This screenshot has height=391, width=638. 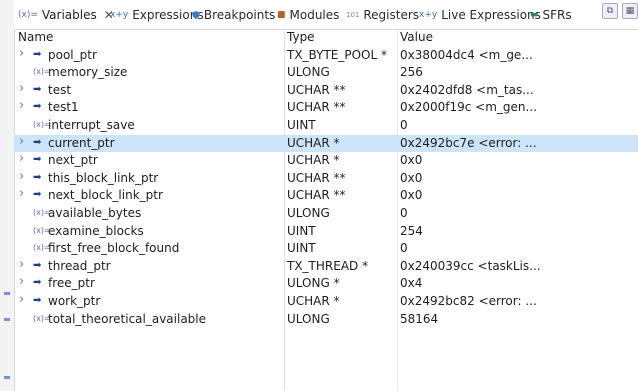 I want to click on breakpoints-icon: ●, so click(x=196, y=14).